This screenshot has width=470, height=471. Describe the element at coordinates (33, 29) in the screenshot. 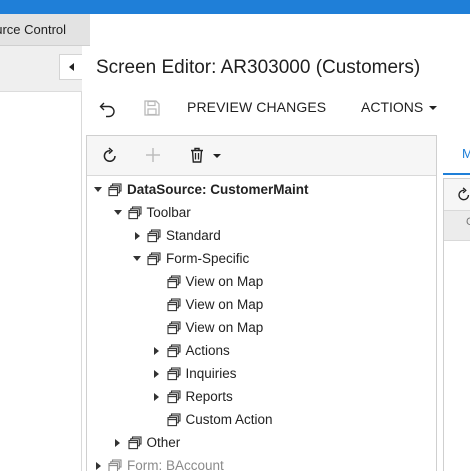

I see `source-control-tab-label: ource Control` at that location.